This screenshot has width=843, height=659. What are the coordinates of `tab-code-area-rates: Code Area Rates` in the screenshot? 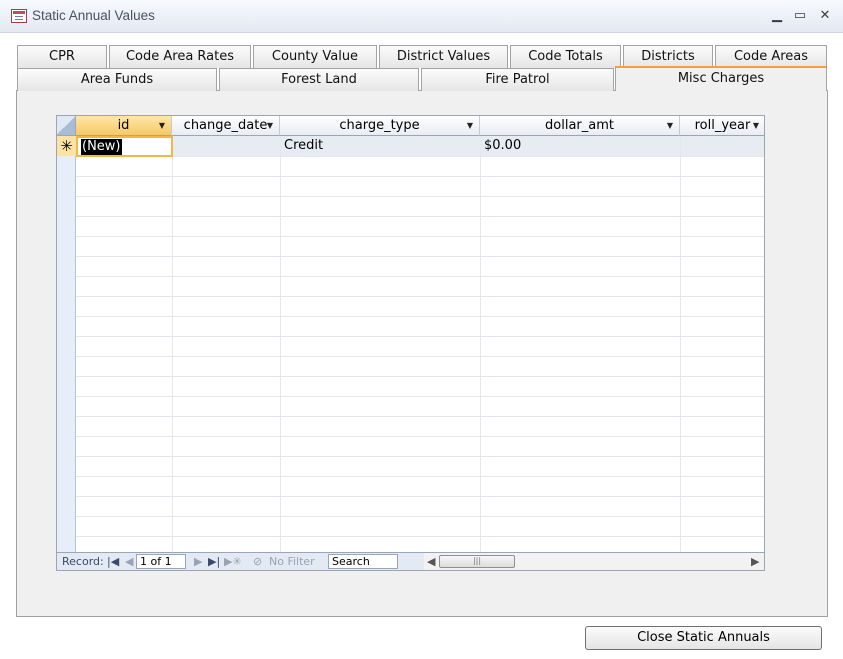 It's located at (180, 56).